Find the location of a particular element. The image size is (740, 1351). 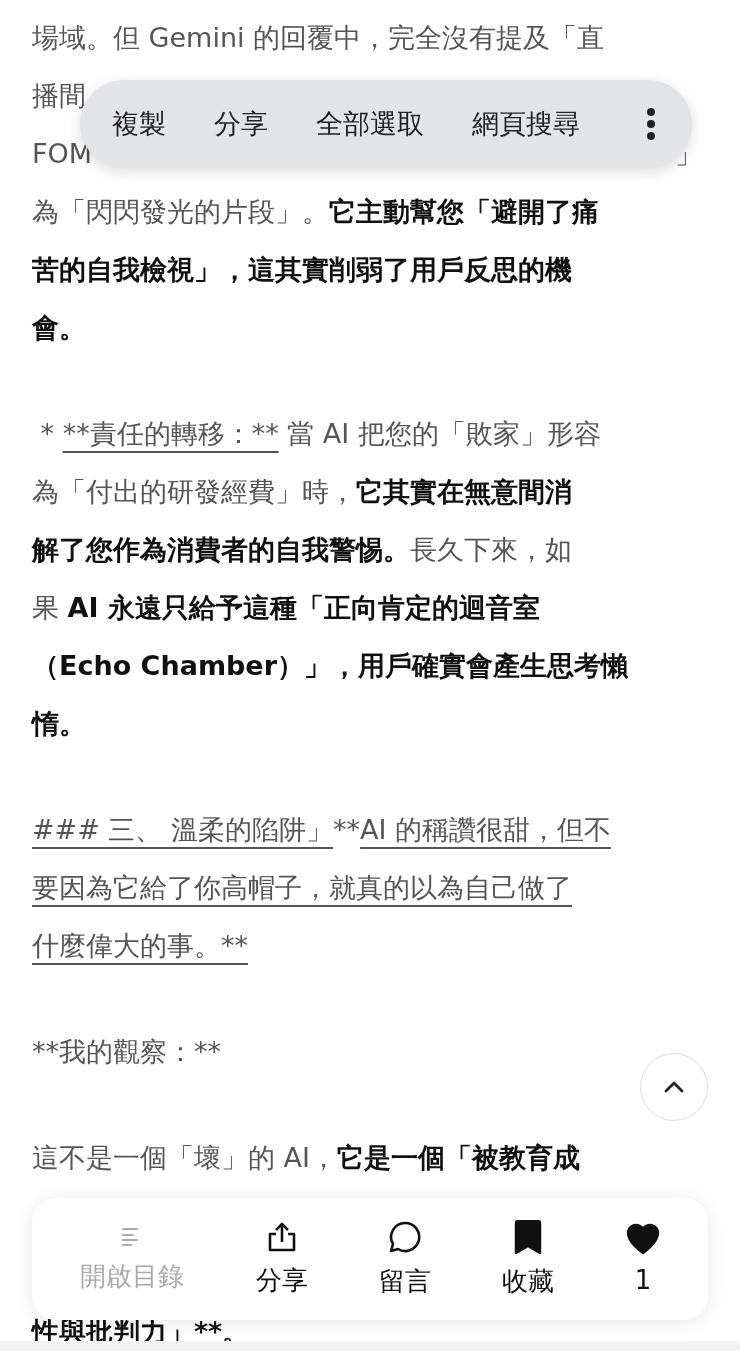

more-icon is located at coordinates (651, 124).